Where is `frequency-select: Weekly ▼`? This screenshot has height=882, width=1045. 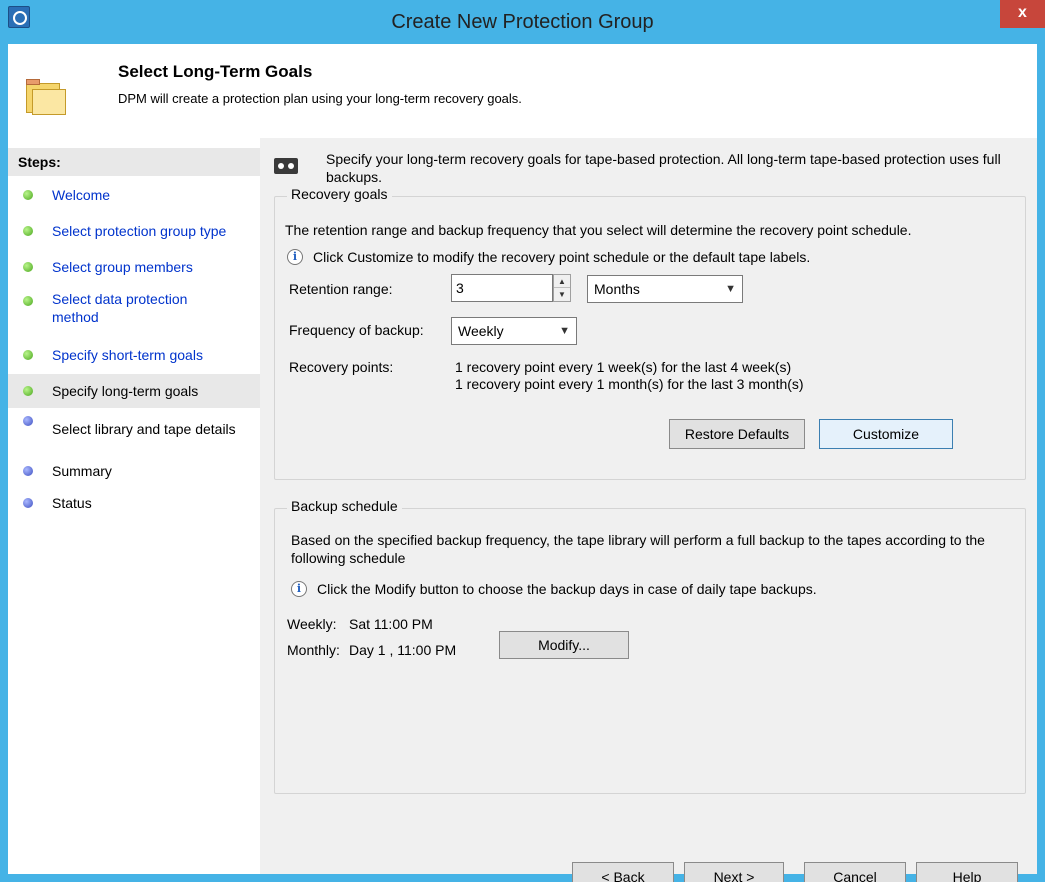 frequency-select: Weekly ▼ is located at coordinates (514, 331).